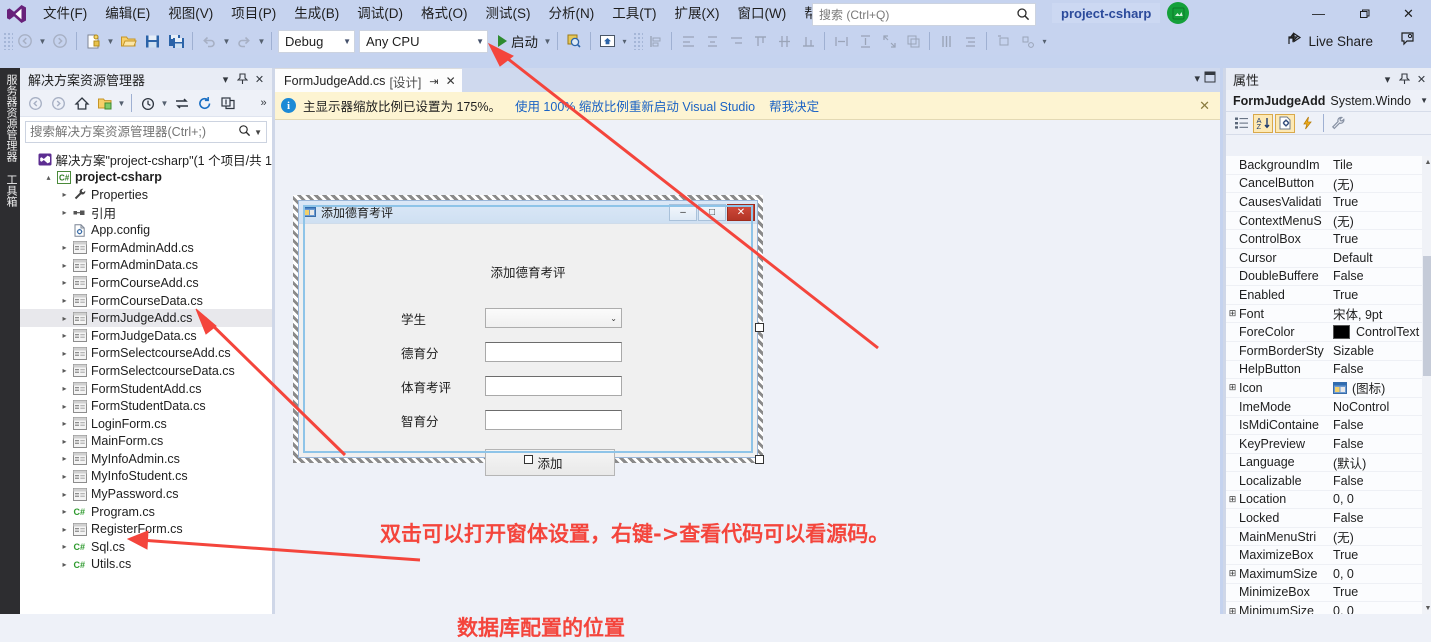 This screenshot has width=1431, height=642. I want to click on pending-changes-icon, so click(147, 103).